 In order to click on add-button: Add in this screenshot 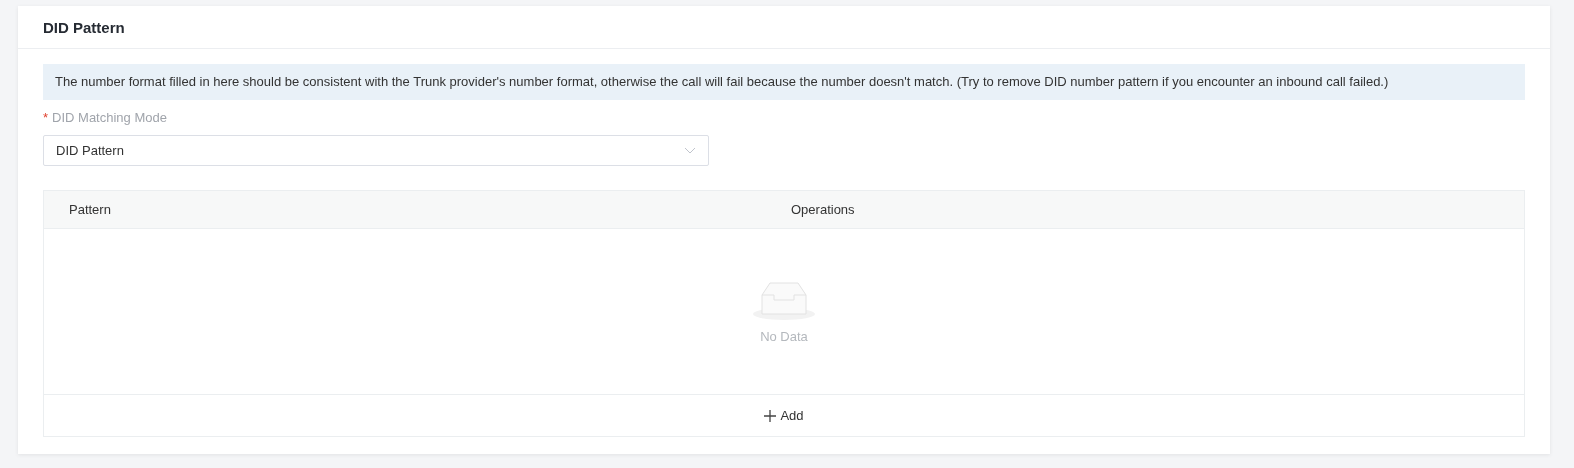, I will do `click(784, 415)`.